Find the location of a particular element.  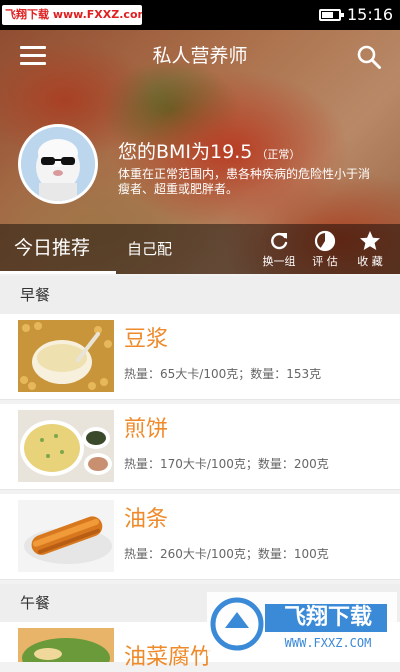

watermark-logo: 飞翔下载 WWW.FXXZ.COM is located at coordinates (302, 624).